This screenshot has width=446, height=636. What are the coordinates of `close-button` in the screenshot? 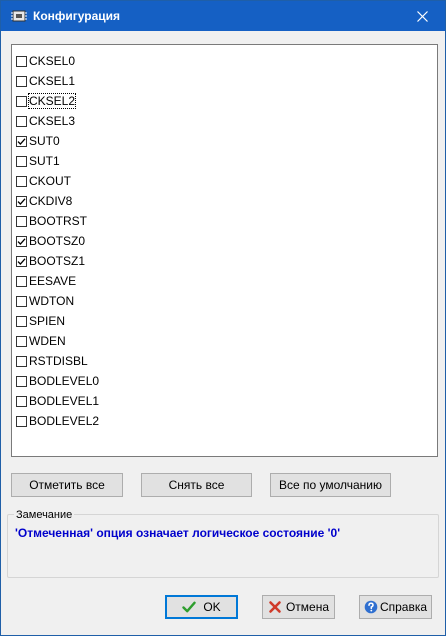 It's located at (422, 16).